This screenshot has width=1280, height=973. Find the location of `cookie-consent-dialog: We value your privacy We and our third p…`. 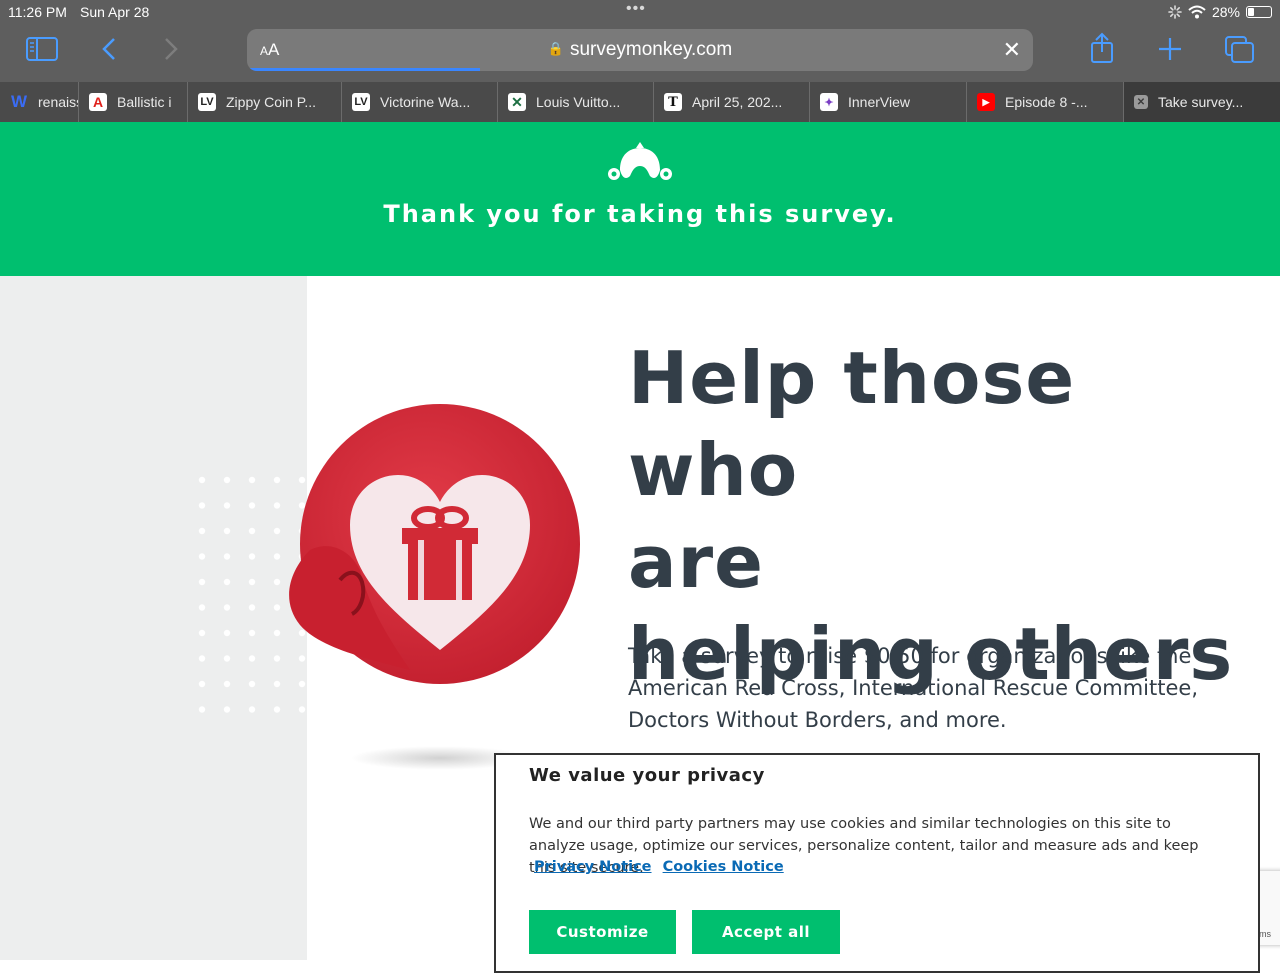

cookie-consent-dialog: We value your privacy We and our third p… is located at coordinates (877, 863).